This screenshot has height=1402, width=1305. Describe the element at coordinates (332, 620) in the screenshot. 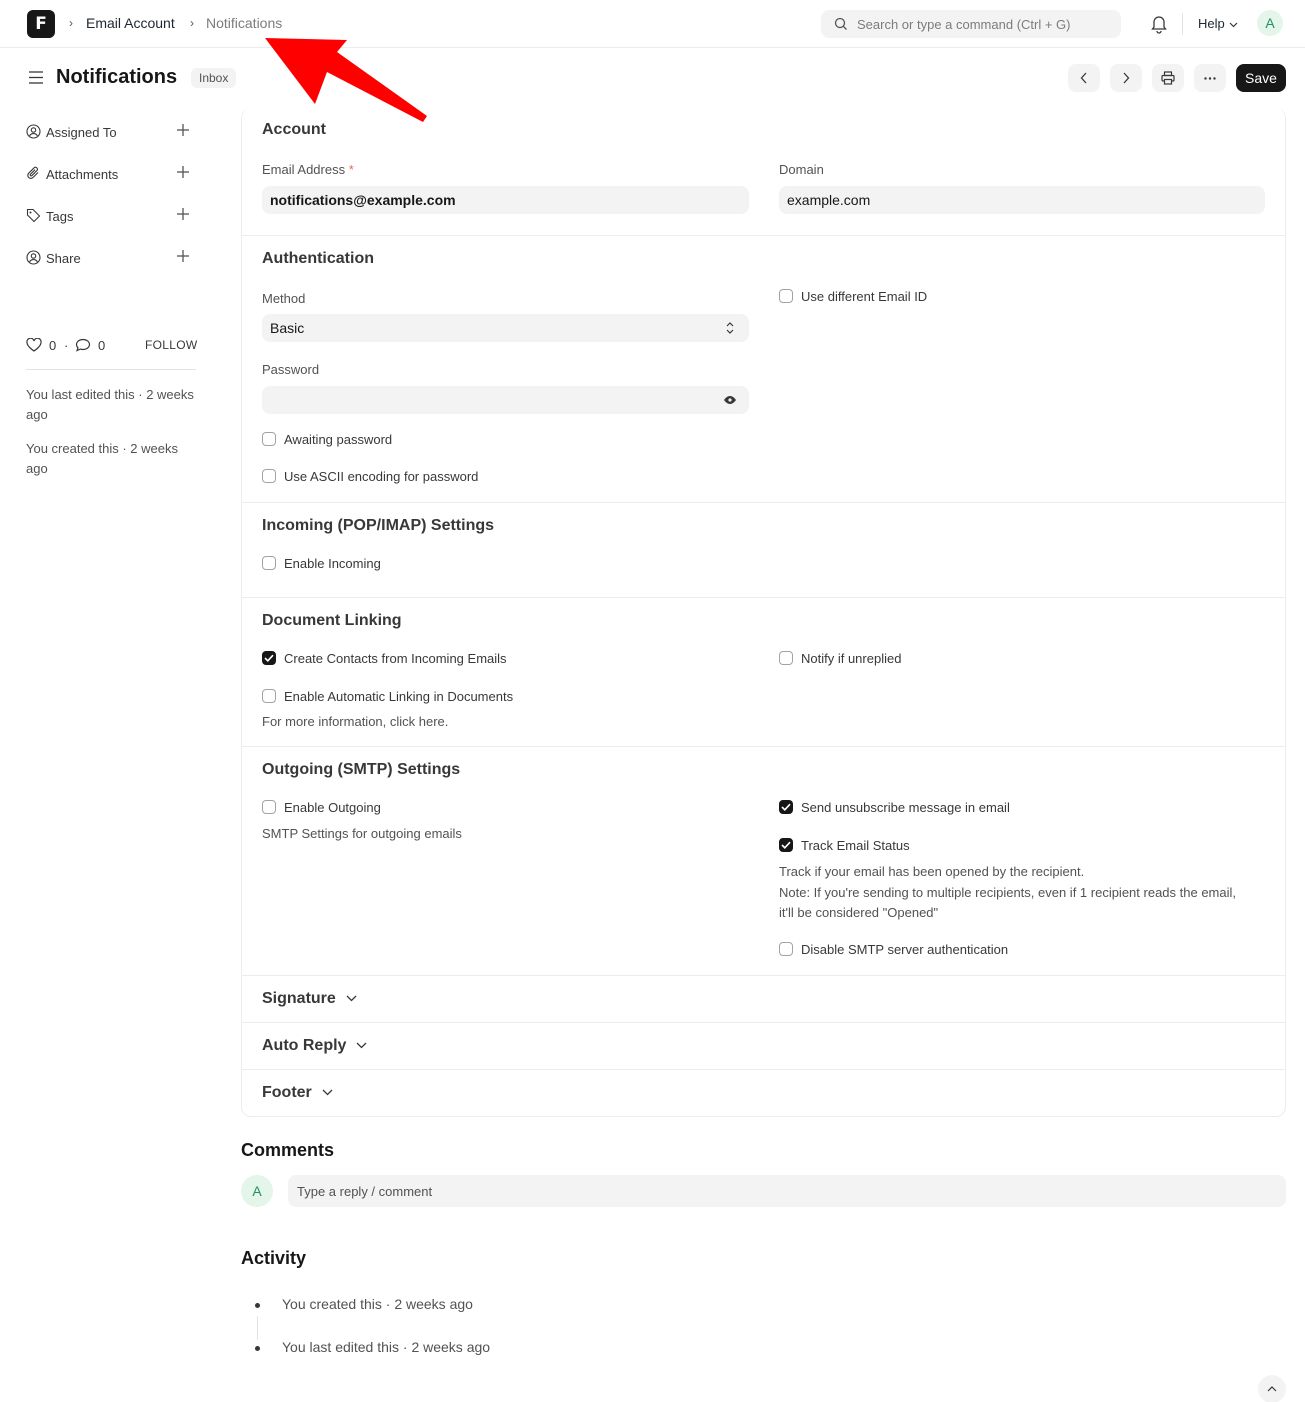

I see `section-title-document-linking: Document Linking` at that location.